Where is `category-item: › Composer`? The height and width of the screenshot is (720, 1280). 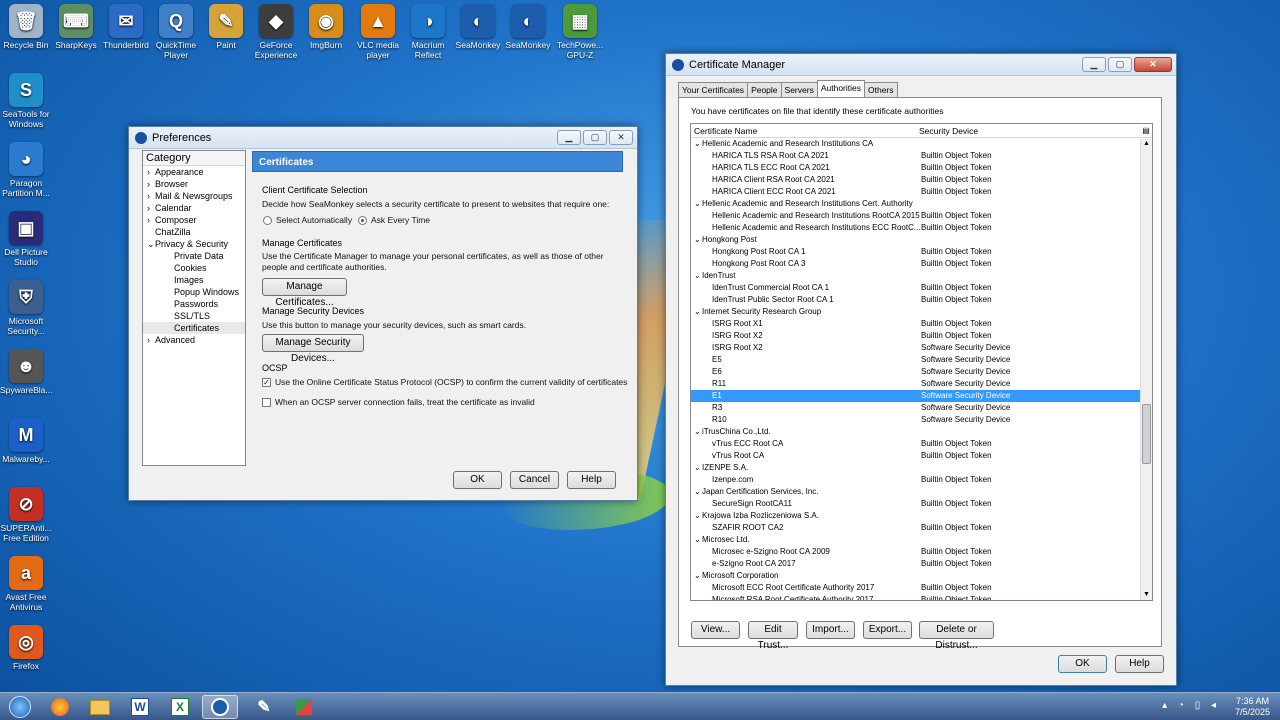 category-item: › Composer is located at coordinates (194, 220).